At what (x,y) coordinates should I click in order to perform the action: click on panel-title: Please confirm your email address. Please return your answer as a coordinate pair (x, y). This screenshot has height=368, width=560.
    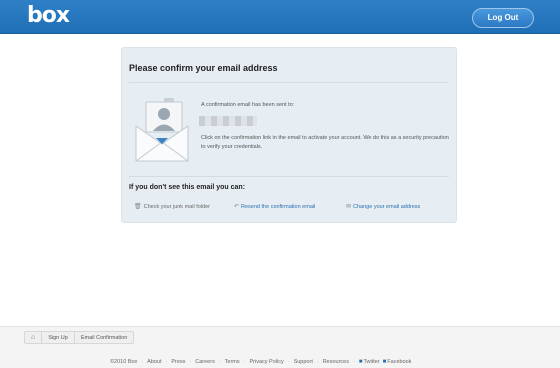
    Looking at the image, I should click on (203, 68).